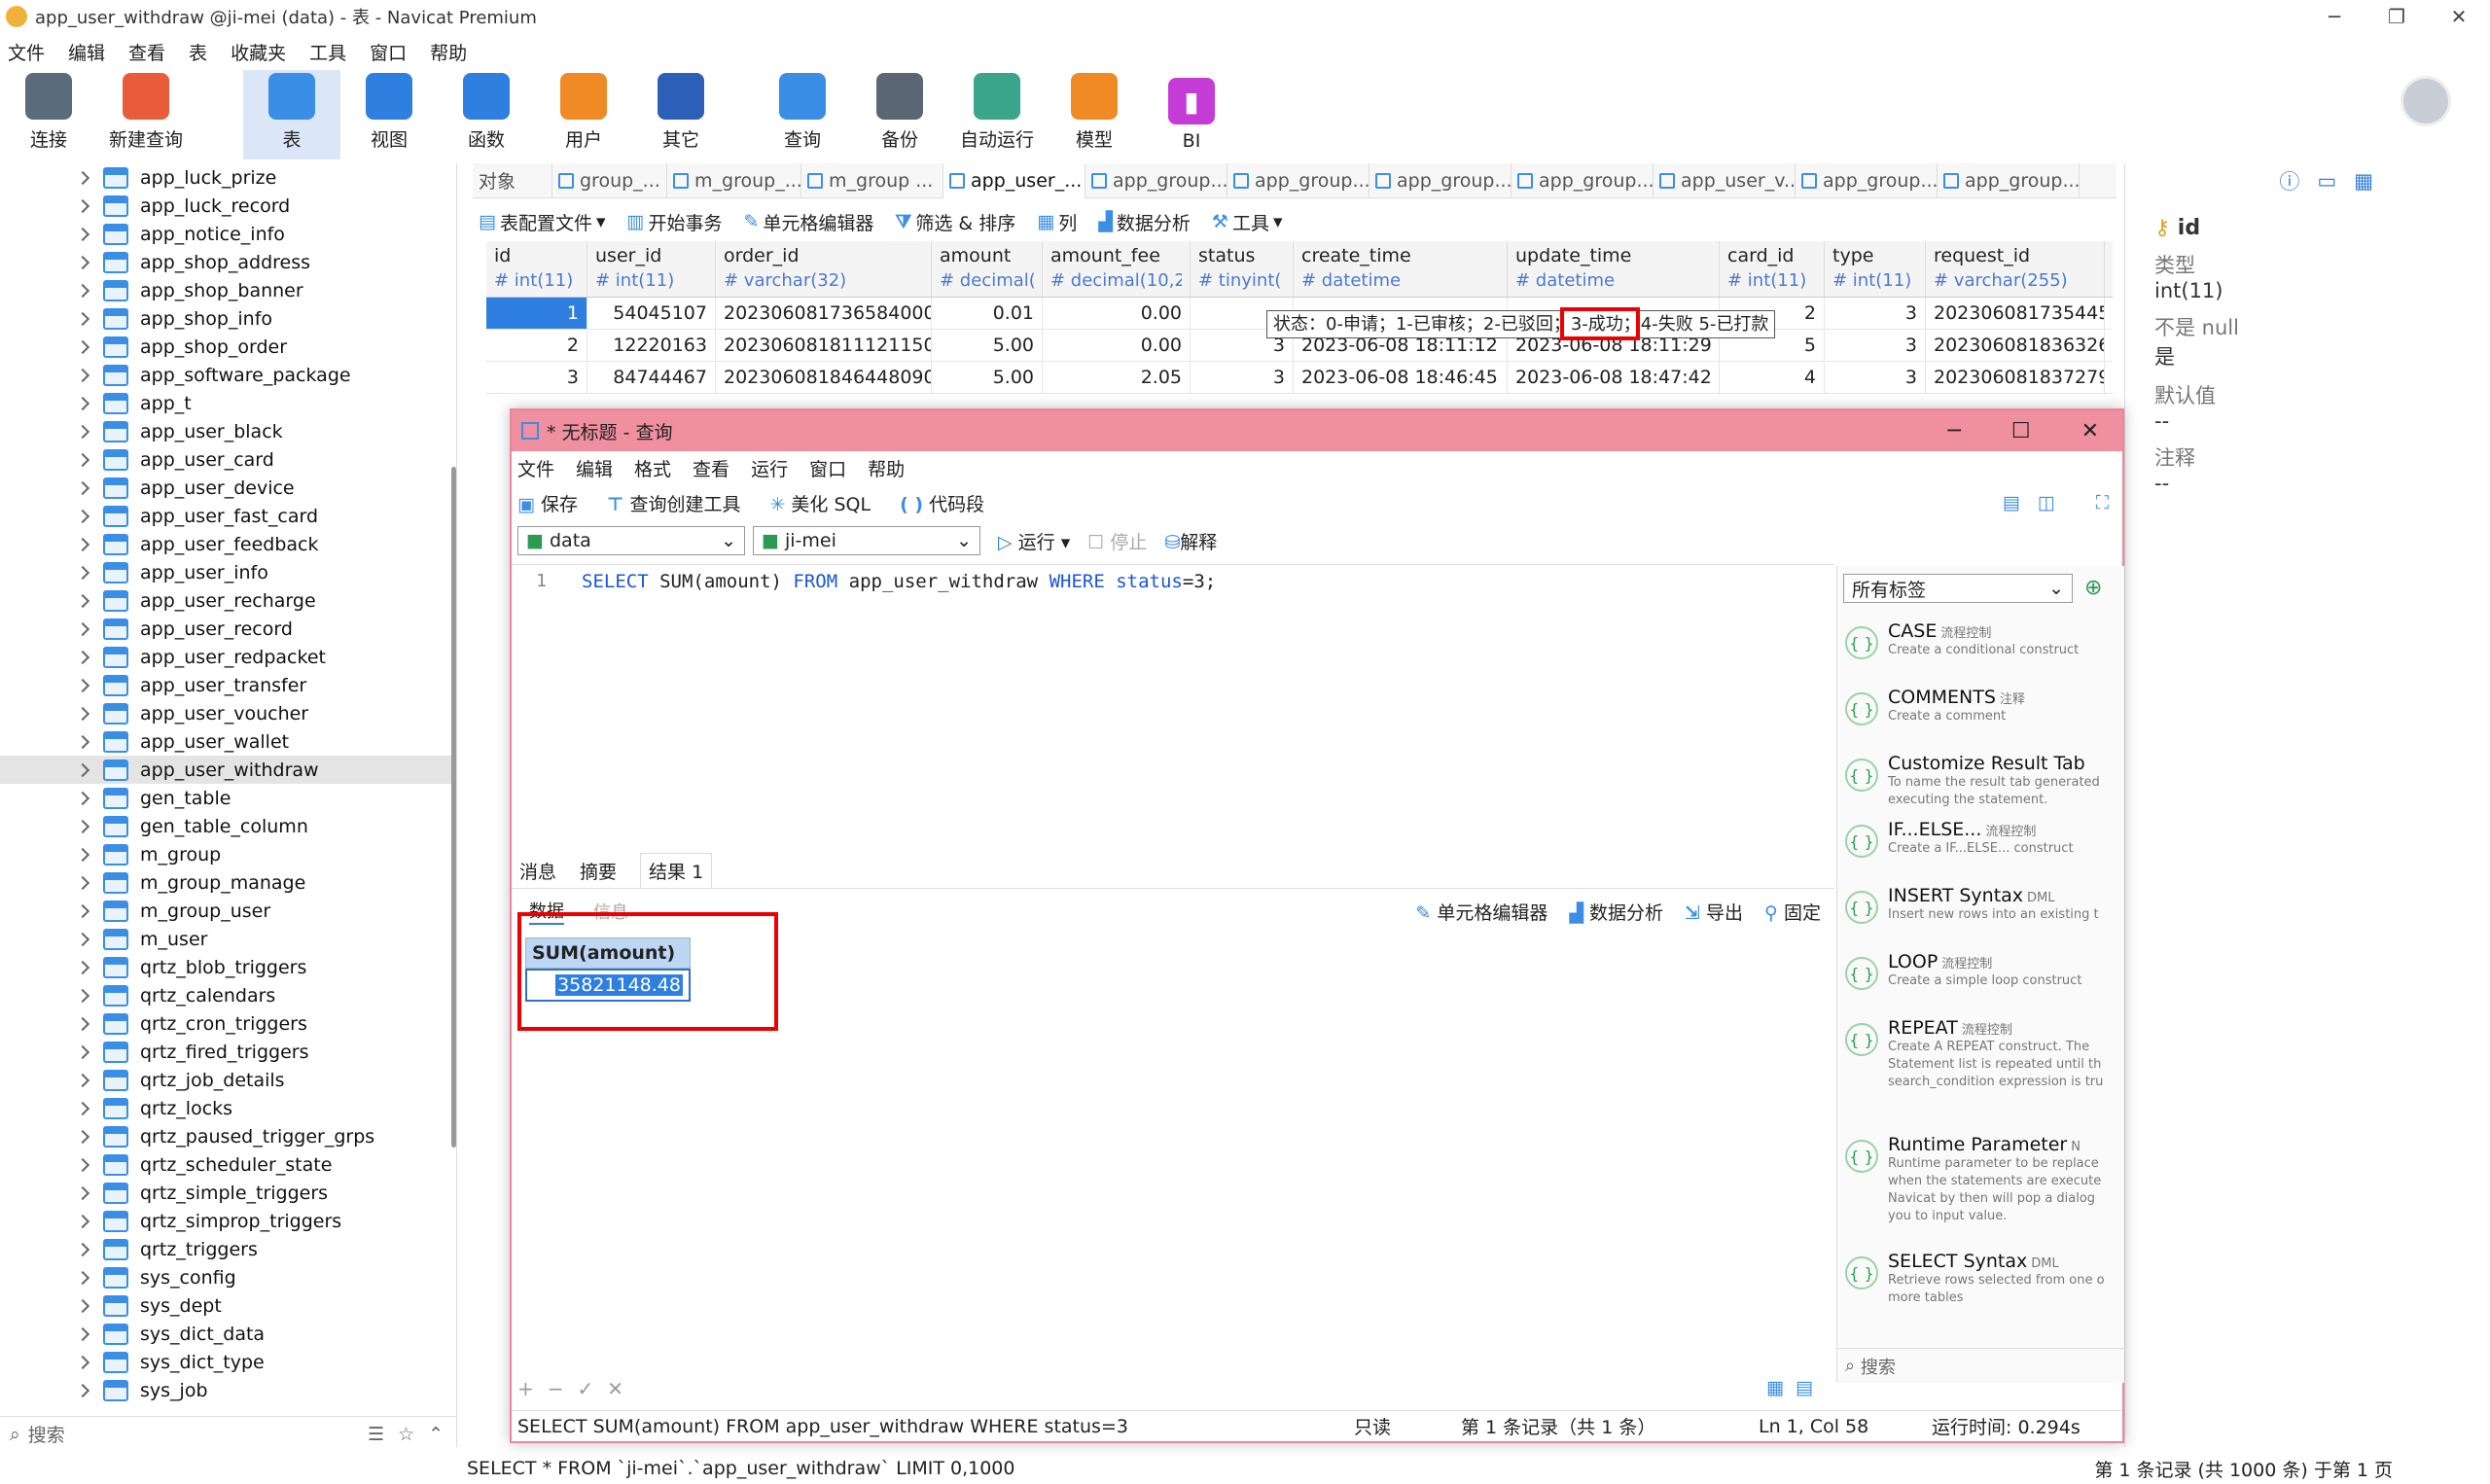 This screenshot has height=1484, width=2490. Describe the element at coordinates (228, 826) in the screenshot. I see `tree-item: gen_table_column` at that location.